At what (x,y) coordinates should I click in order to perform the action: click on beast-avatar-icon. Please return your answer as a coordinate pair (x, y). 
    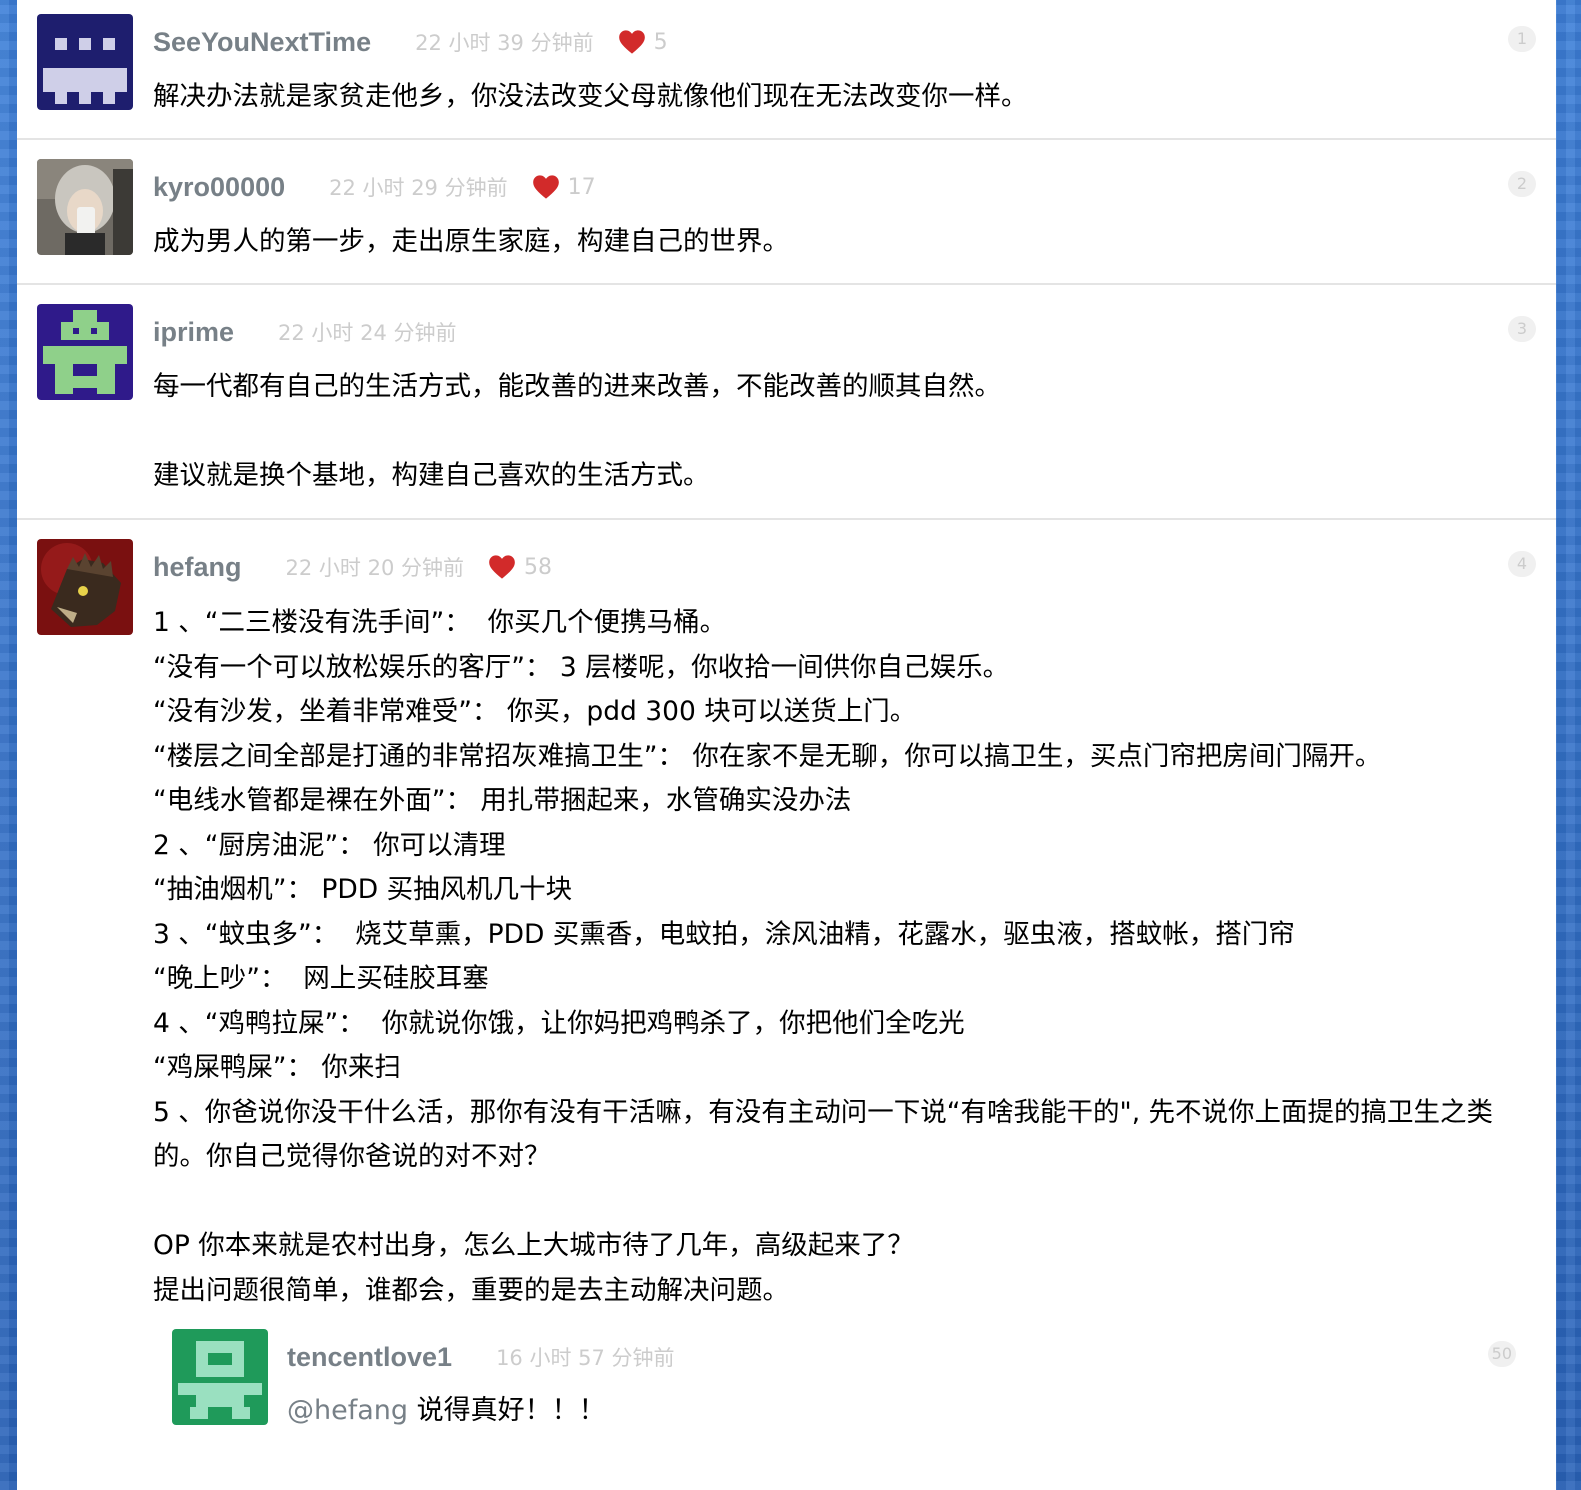
    Looking at the image, I should click on (85, 587).